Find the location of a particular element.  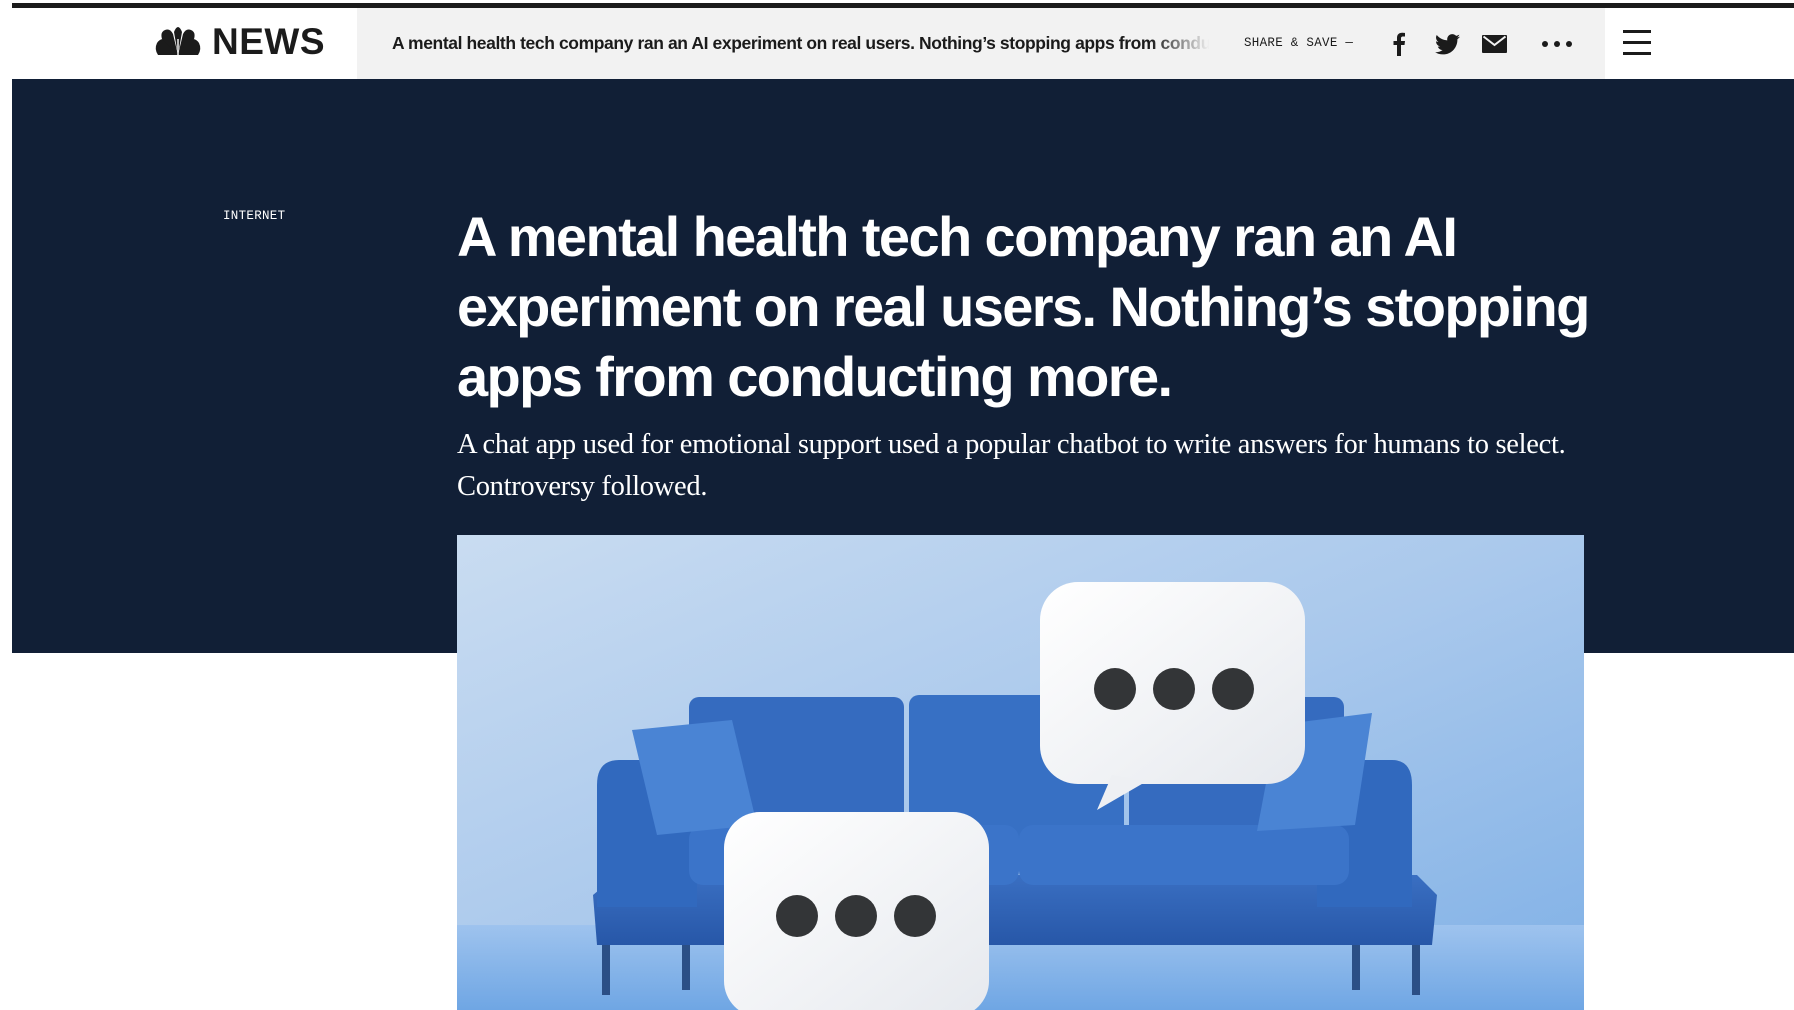

facebook-share-button is located at coordinates (1399, 44).